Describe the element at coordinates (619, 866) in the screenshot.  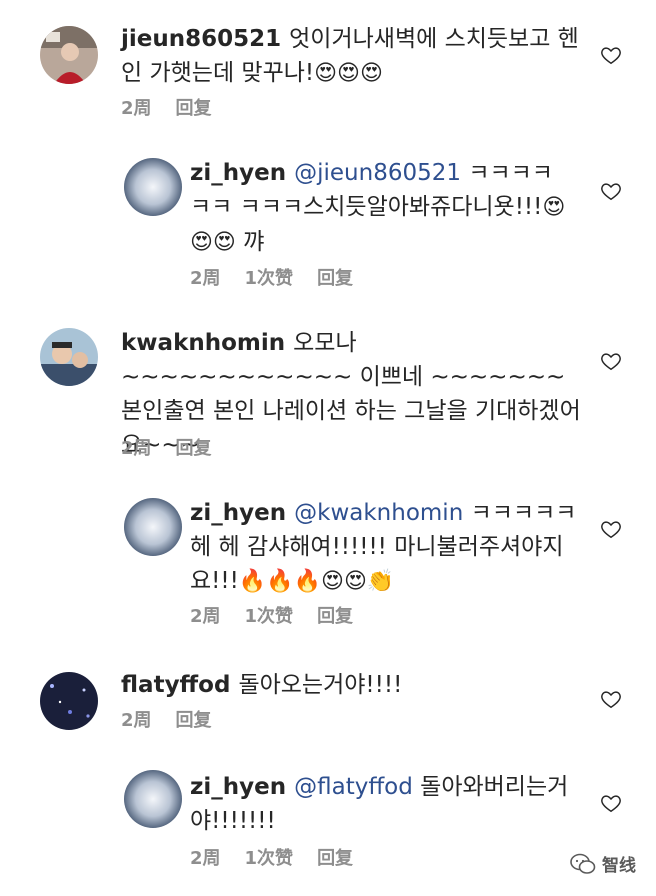
I see `watermark-label: 智线` at that location.